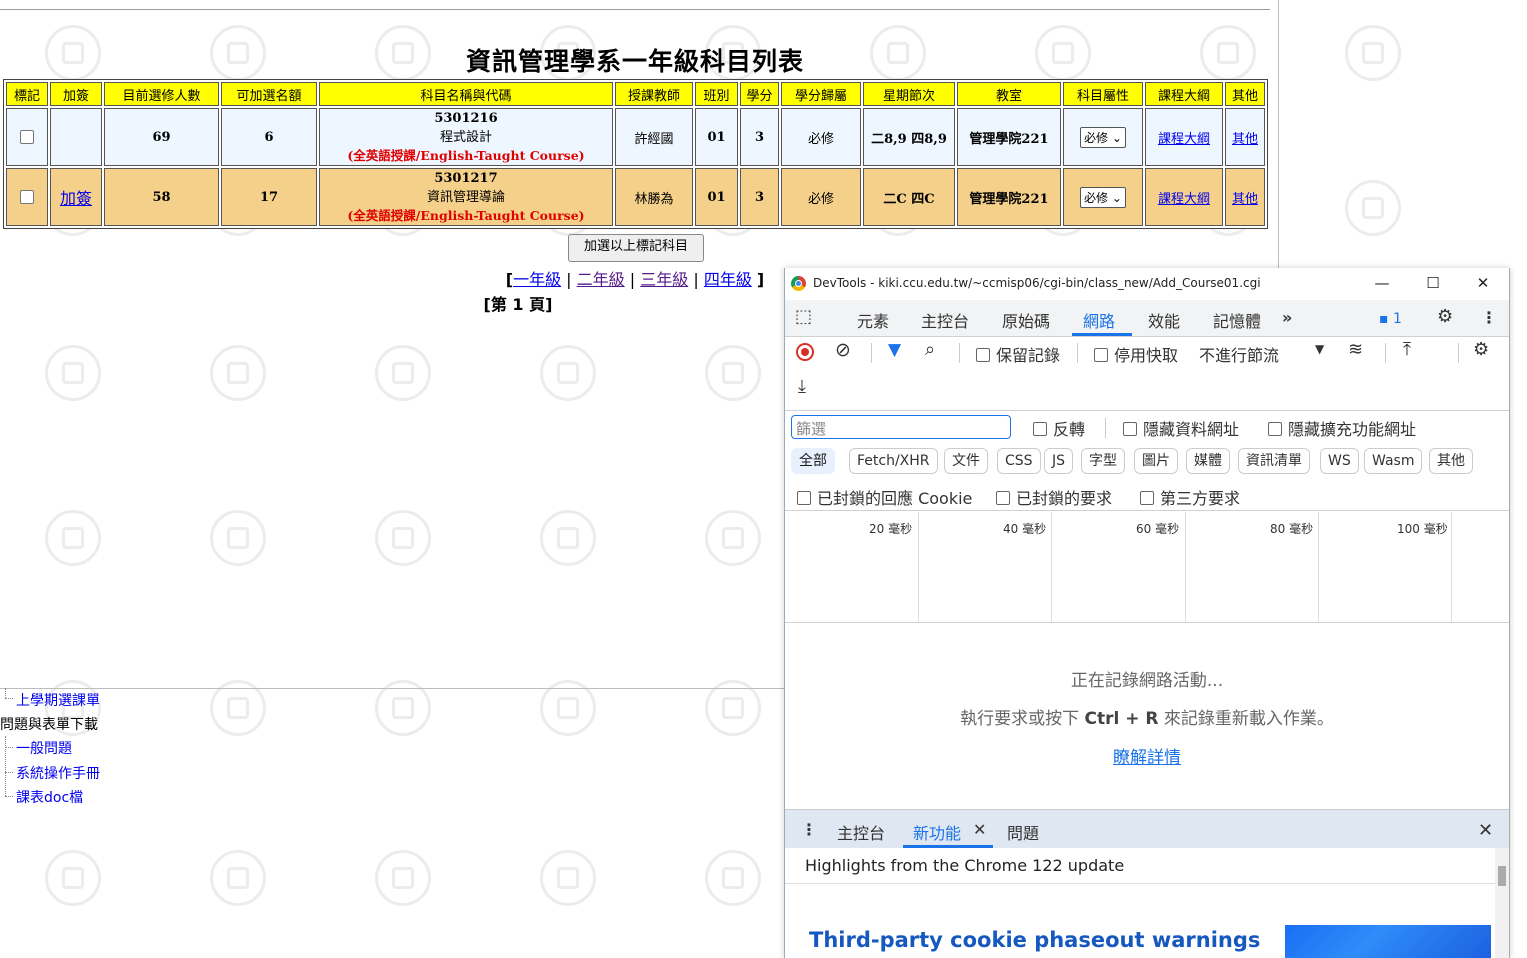 The height and width of the screenshot is (958, 1527). Describe the element at coordinates (1407, 349) in the screenshot. I see `import-har-icon: ⤒` at that location.